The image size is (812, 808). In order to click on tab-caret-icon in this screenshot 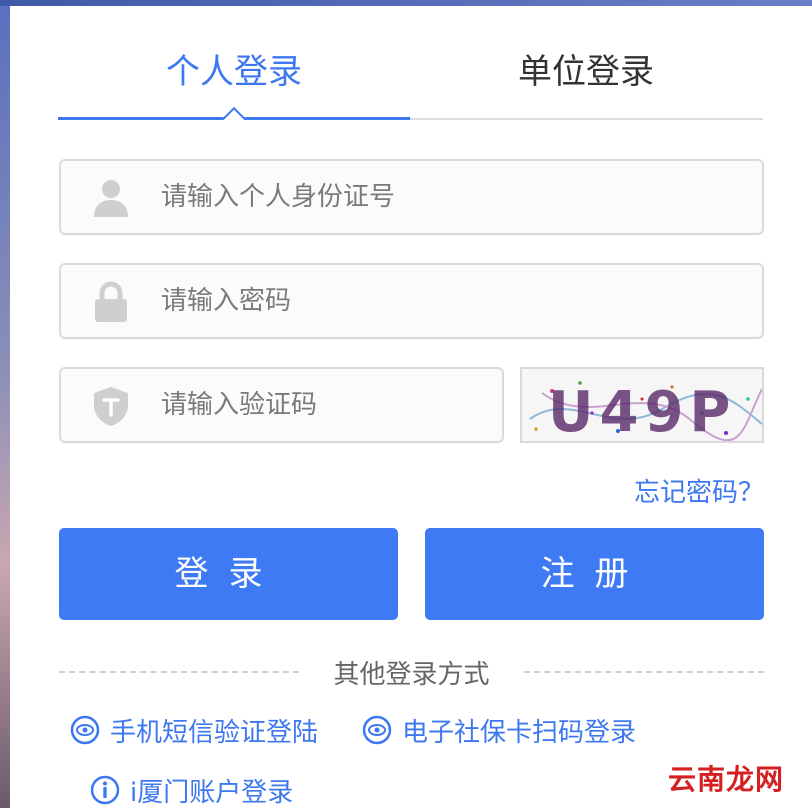, I will do `click(234, 113)`.